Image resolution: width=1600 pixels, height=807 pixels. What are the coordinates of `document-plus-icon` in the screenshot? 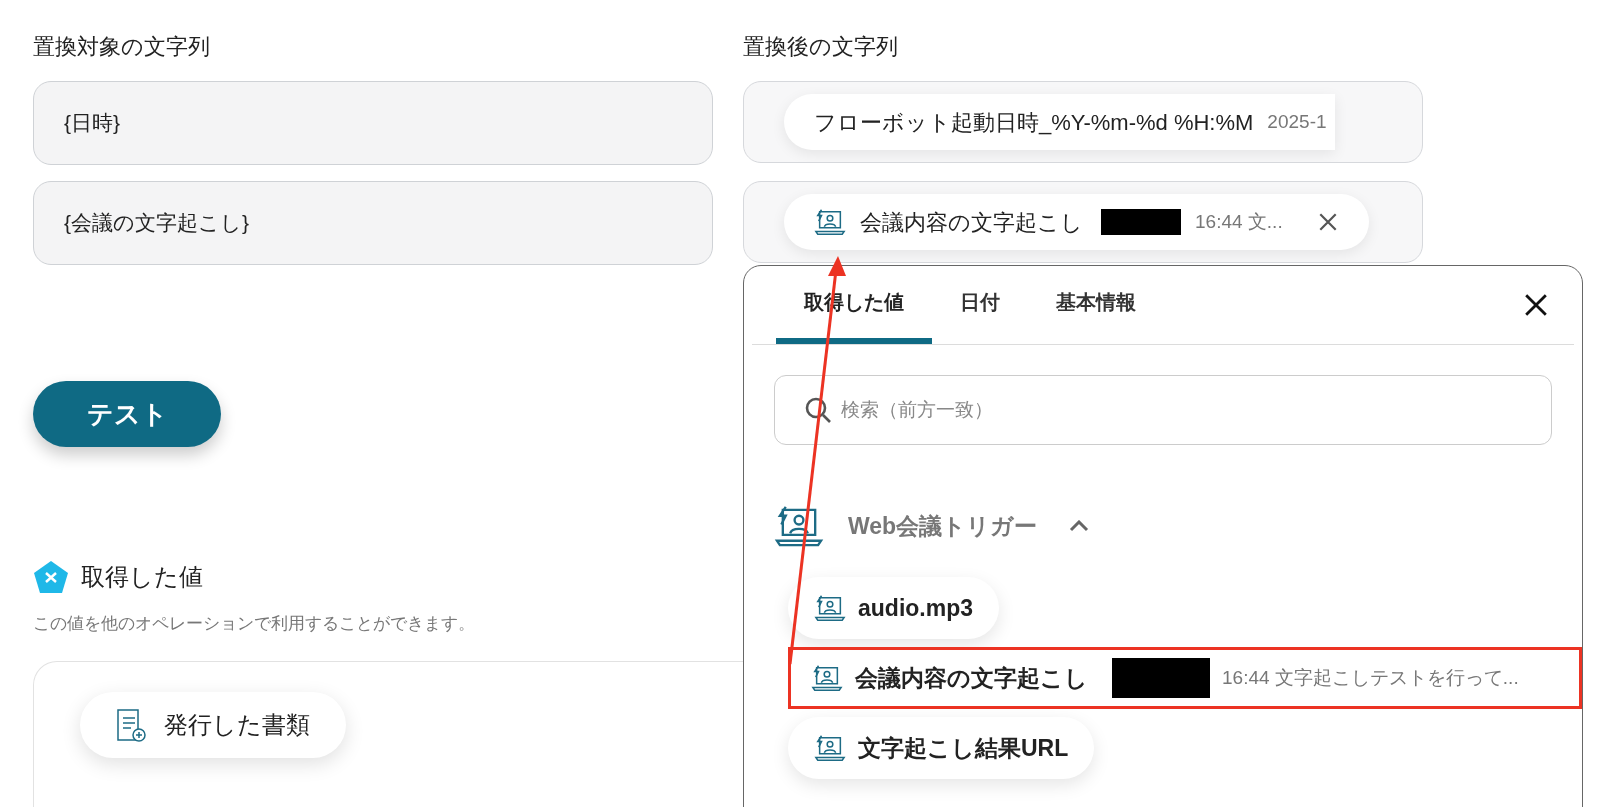 It's located at (131, 724).